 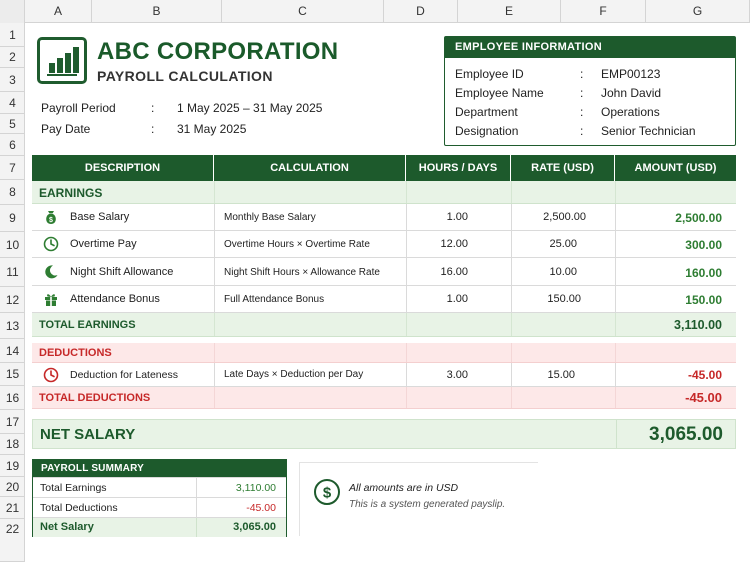 I want to click on row-header-16: 16, so click(x=12, y=398).